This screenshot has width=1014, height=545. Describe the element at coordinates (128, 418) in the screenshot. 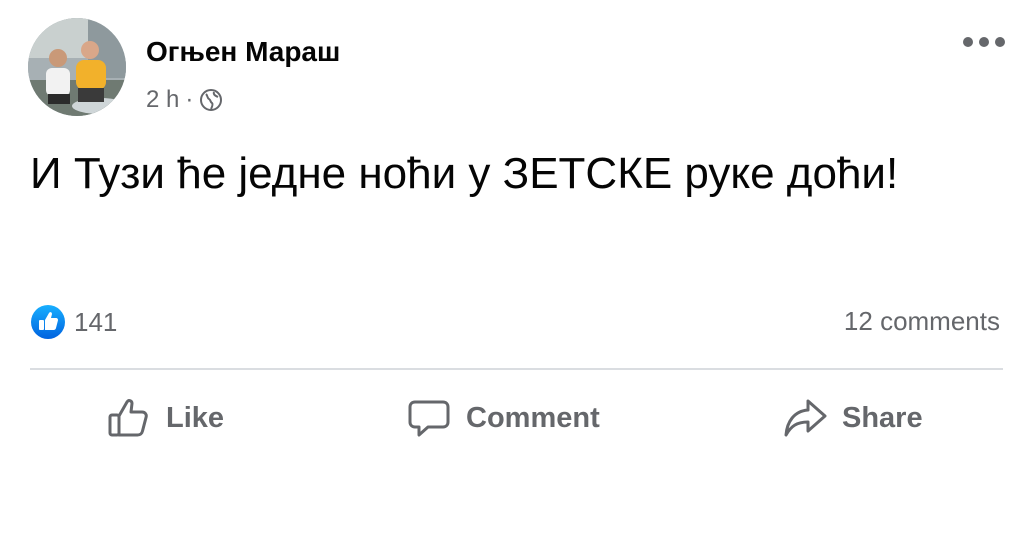

I see `thumbs-up-icon` at that location.